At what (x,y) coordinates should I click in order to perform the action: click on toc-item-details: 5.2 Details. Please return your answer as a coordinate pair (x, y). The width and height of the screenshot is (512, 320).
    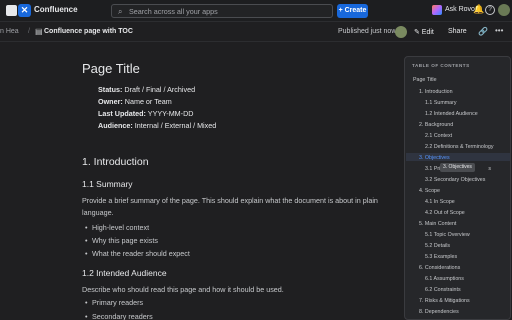
    Looking at the image, I should click on (437, 246).